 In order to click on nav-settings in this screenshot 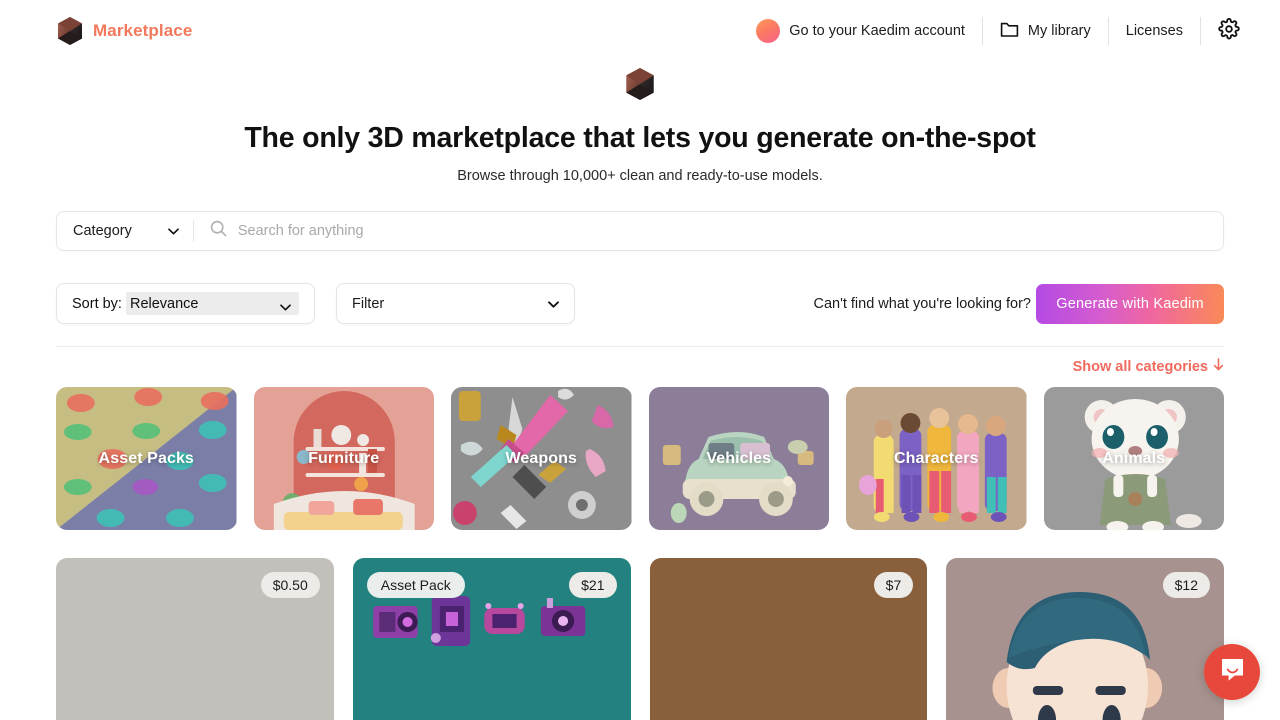, I will do `click(1220, 31)`.